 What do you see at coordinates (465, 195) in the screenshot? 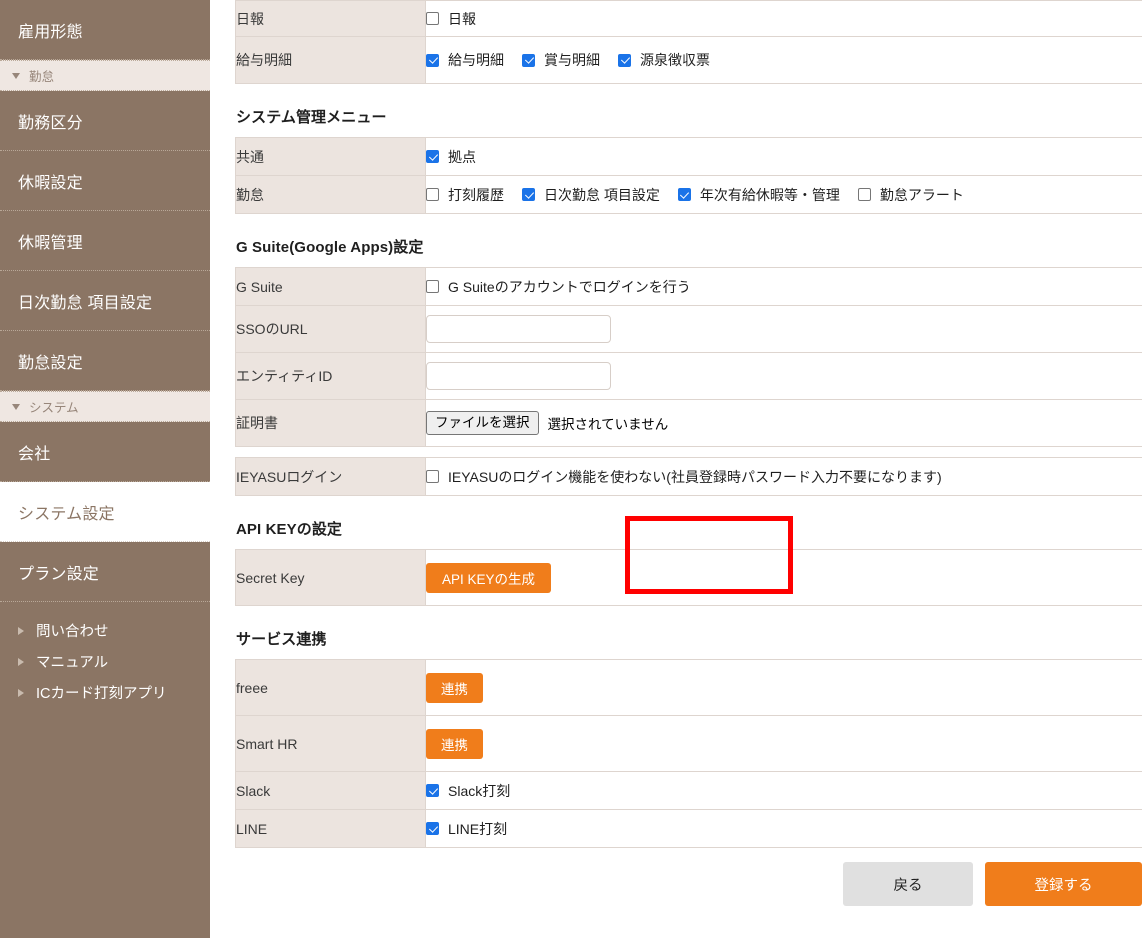
I see `checkbox-stamp-history: 打刻履歴` at bounding box center [465, 195].